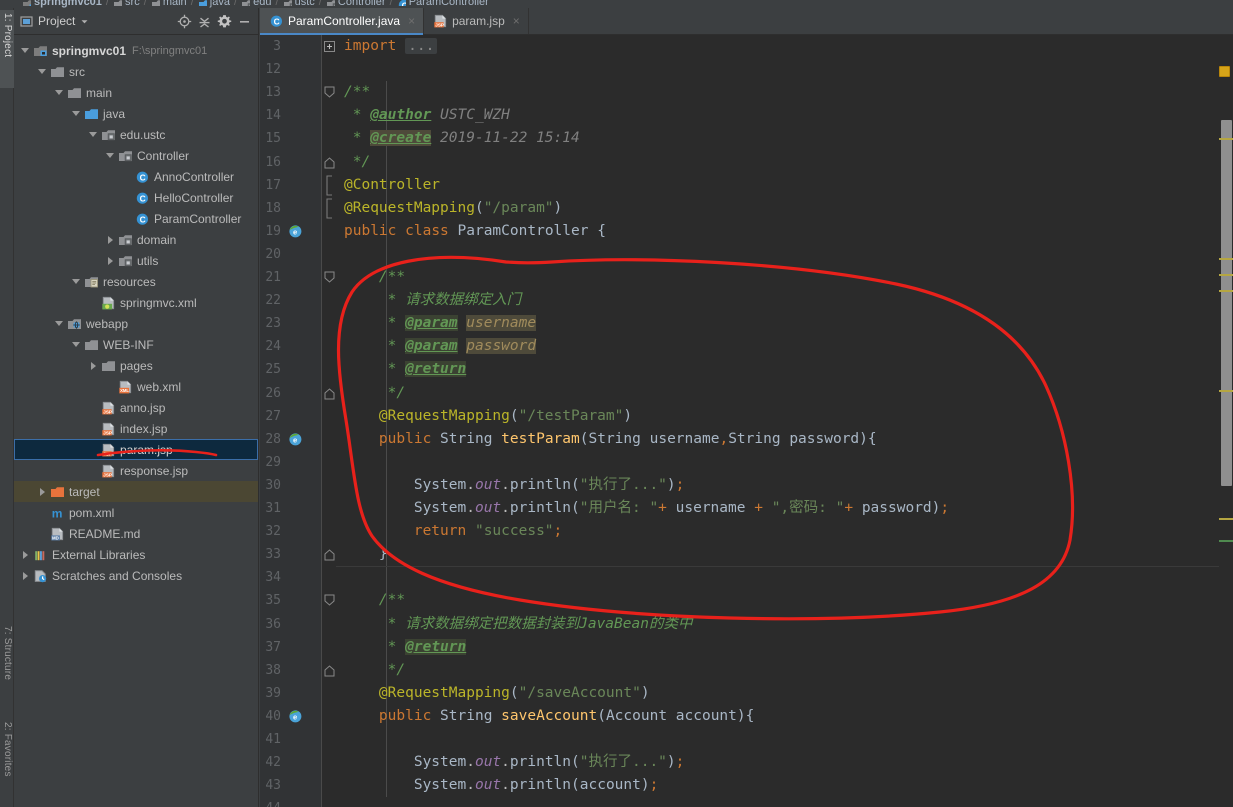 This screenshot has width=1233, height=807. Describe the element at coordinates (244, 21) in the screenshot. I see `hide-panel-button` at that location.